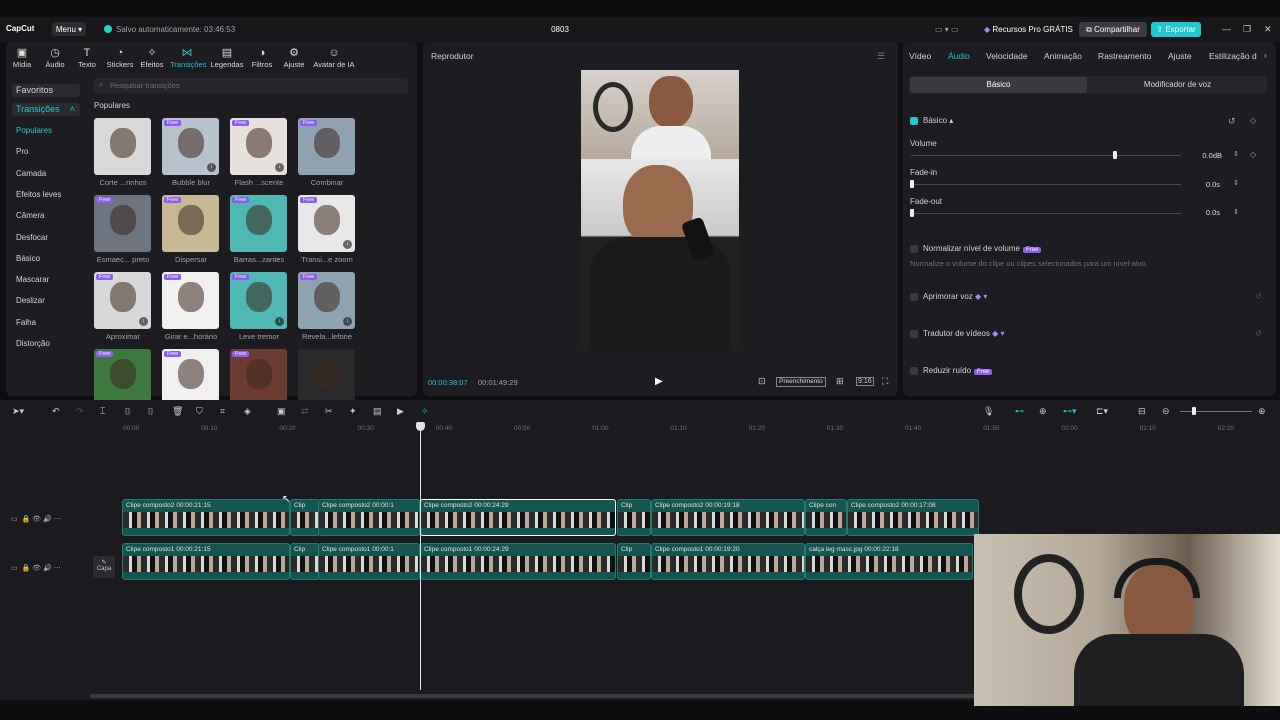  I want to click on subtab-voice-modifier: Modificador de voz, so click(1177, 85).